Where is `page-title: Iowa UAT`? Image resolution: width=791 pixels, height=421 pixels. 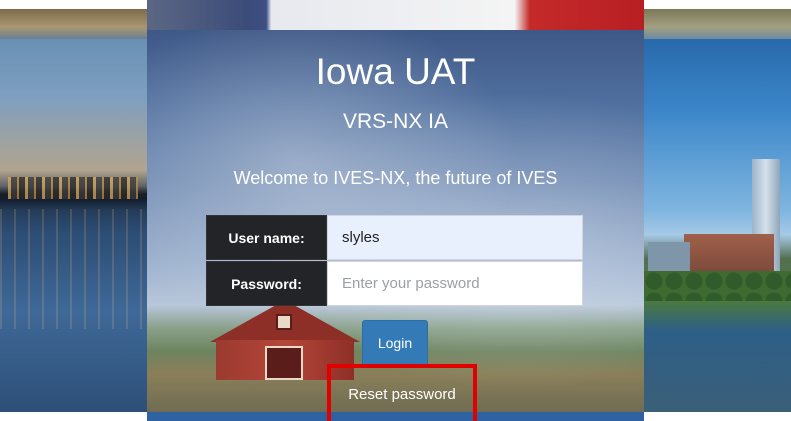
page-title: Iowa UAT is located at coordinates (395, 71).